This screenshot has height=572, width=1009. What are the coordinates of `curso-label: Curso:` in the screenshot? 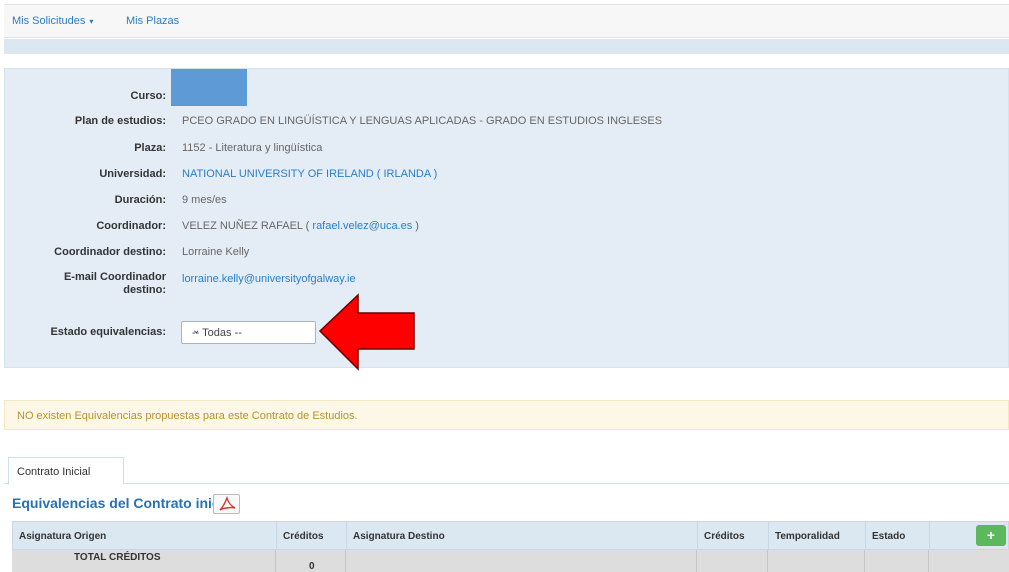 It's located at (148, 96).